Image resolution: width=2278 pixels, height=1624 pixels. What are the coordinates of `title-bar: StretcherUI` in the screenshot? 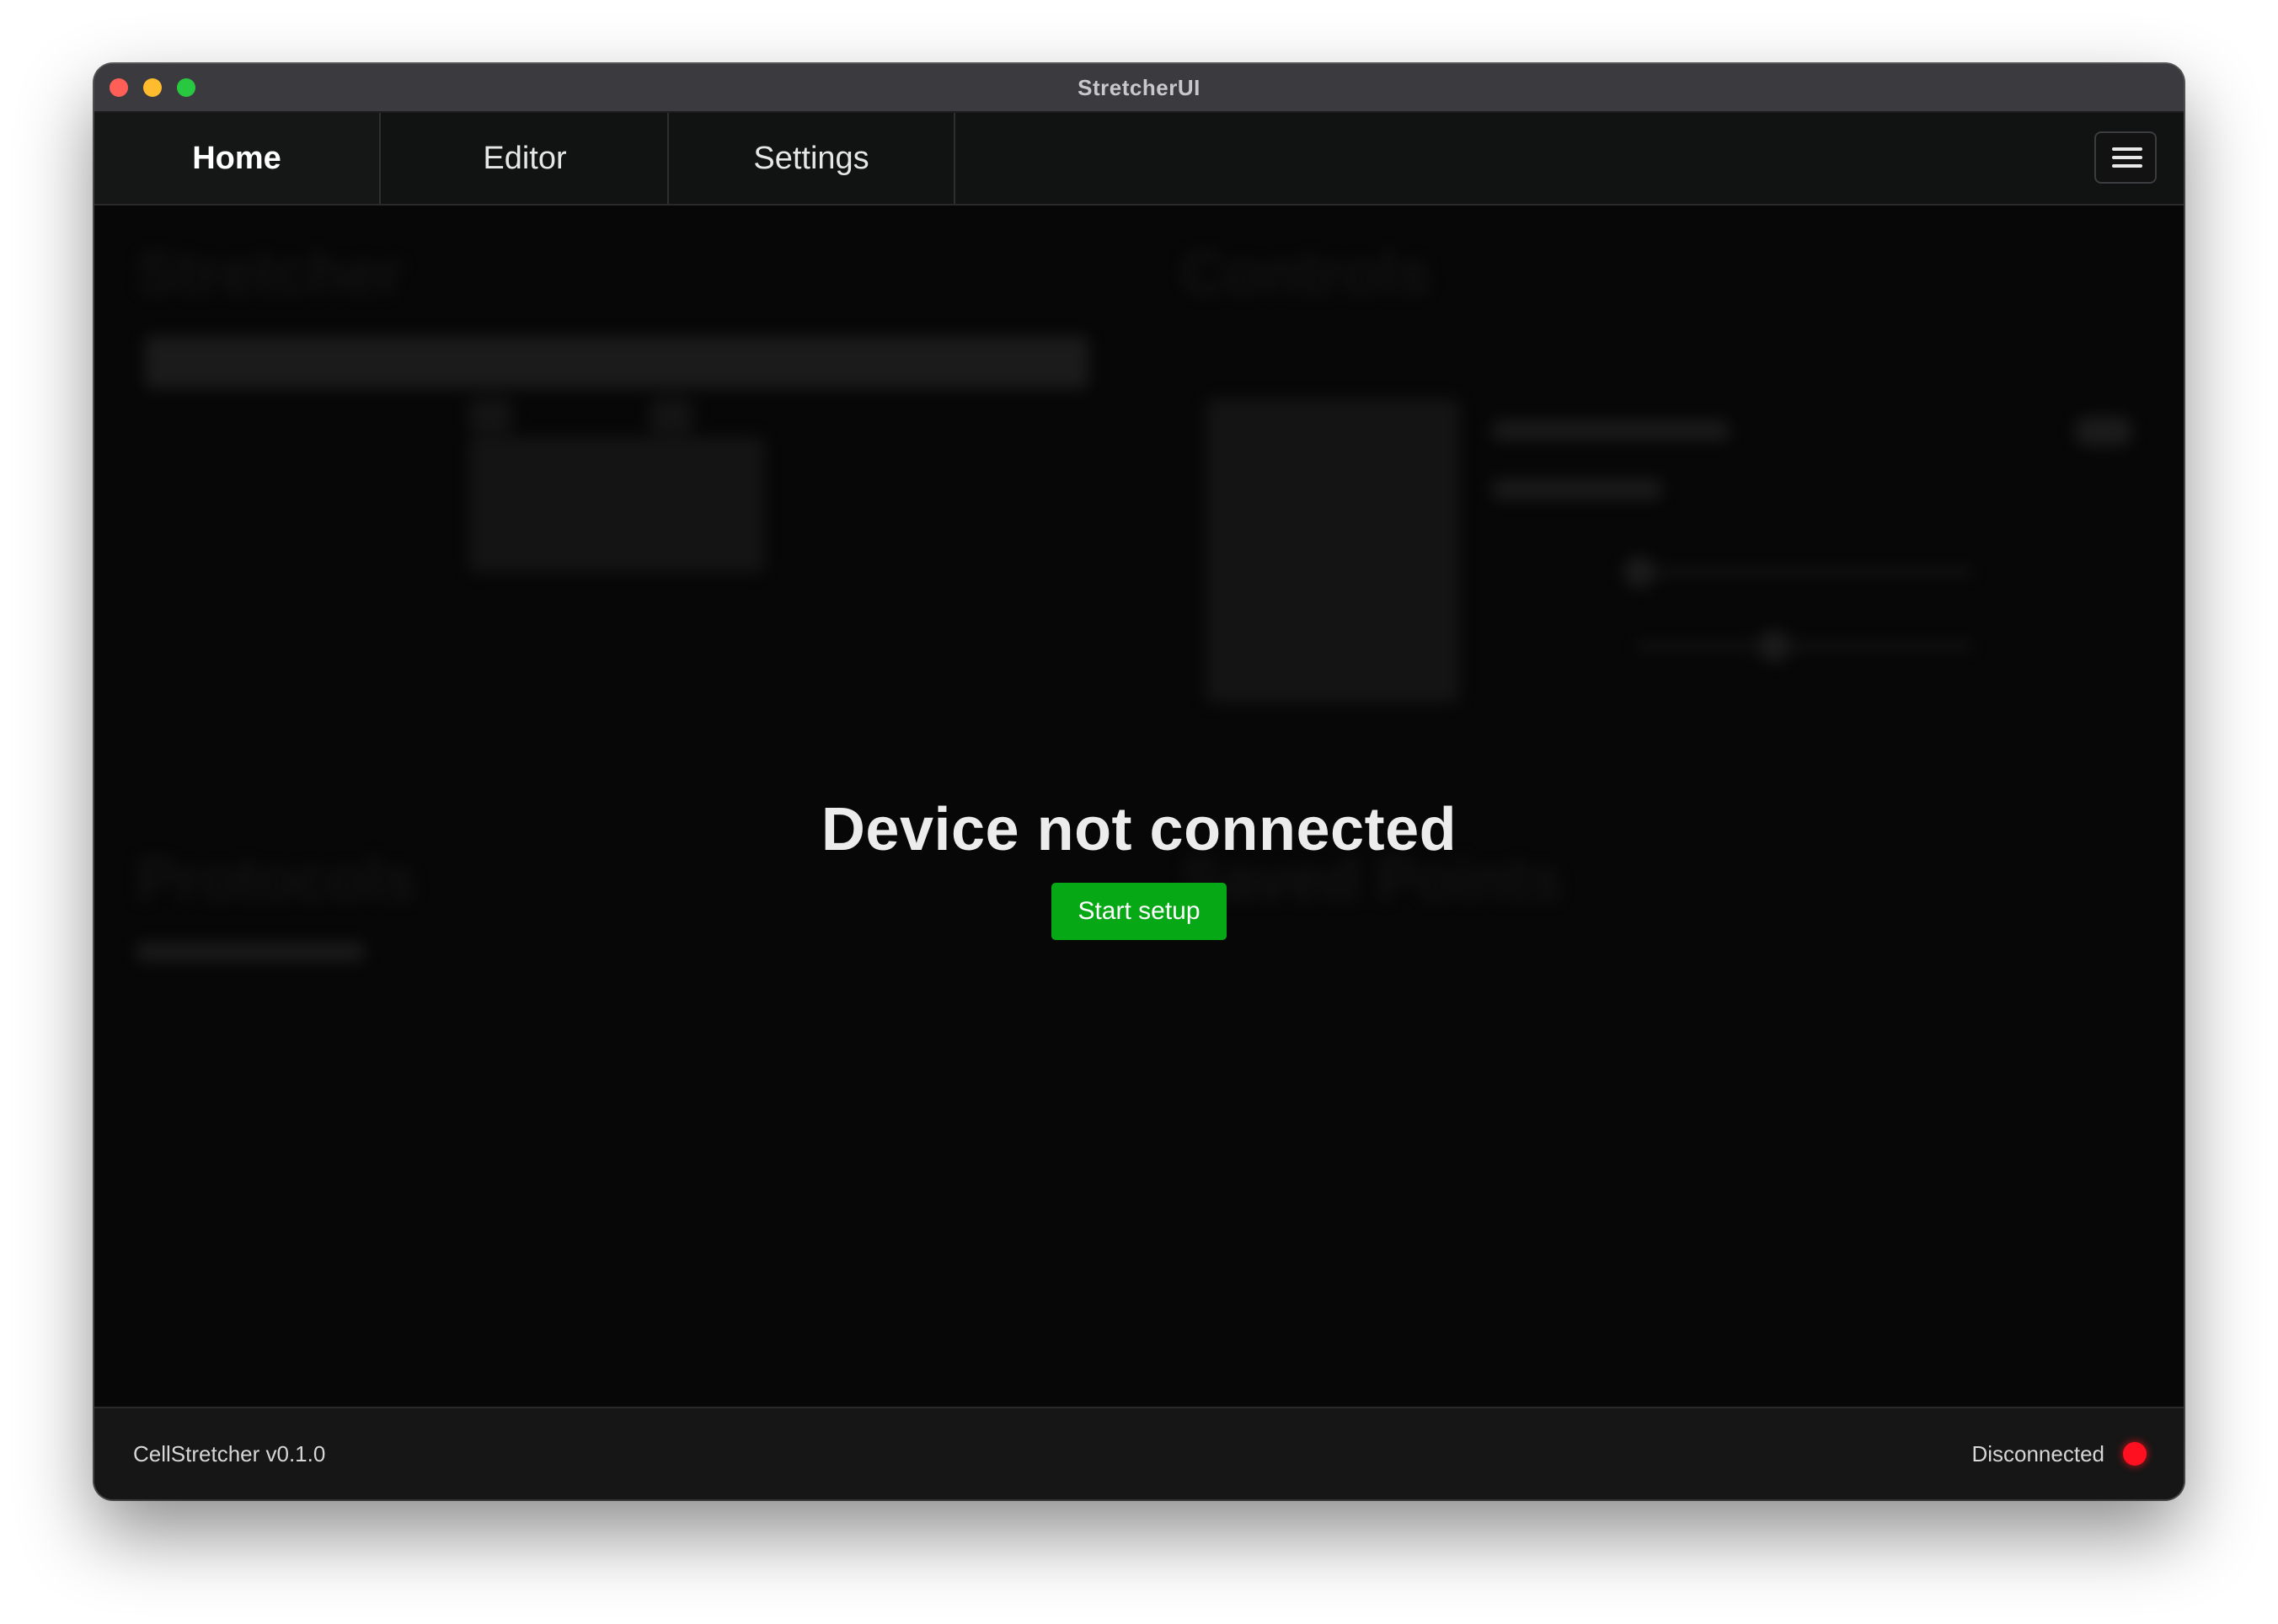 It's located at (1139, 88).